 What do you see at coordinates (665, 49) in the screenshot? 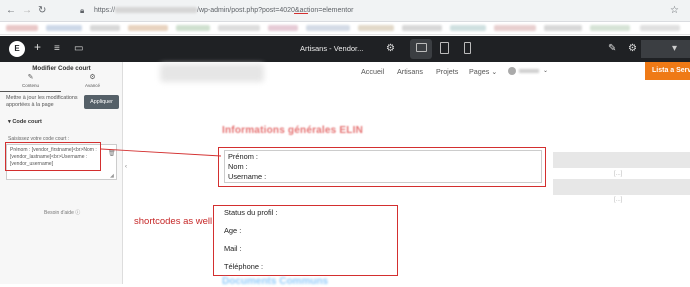
I see `publish-button` at bounding box center [665, 49].